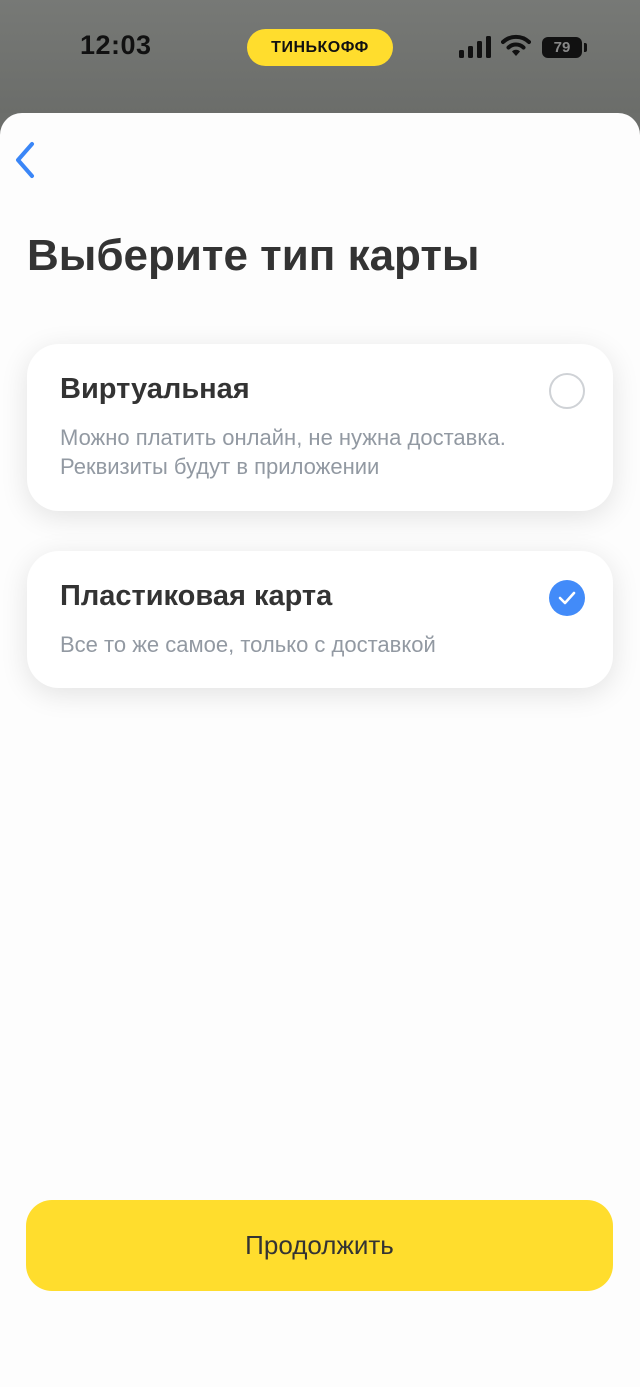  Describe the element at coordinates (567, 391) in the screenshot. I see `radio-unchecked` at that location.